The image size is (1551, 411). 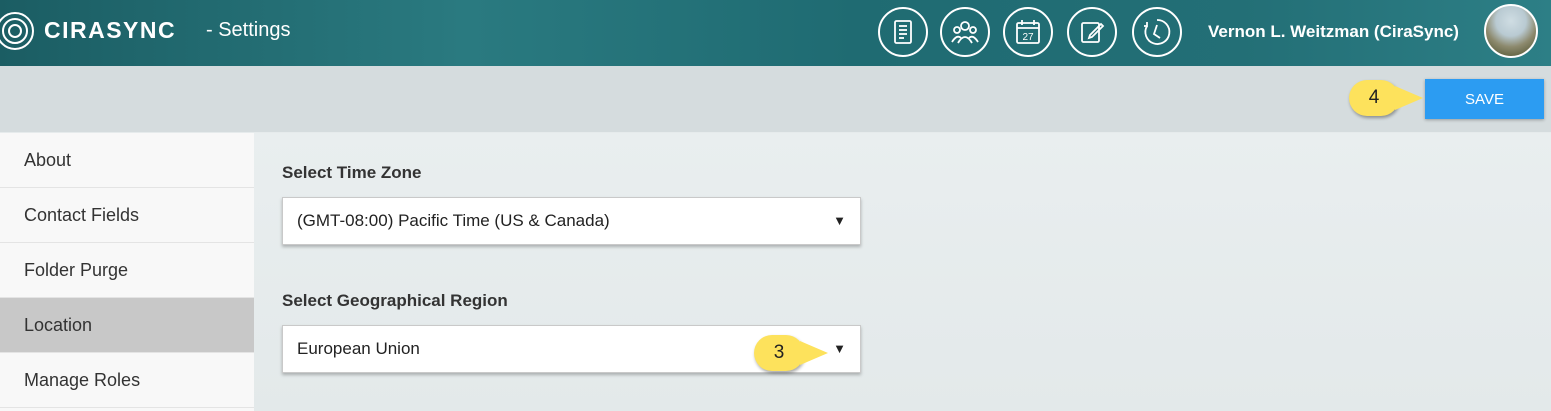 What do you see at coordinates (965, 32) in the screenshot?
I see `people-icon` at bounding box center [965, 32].